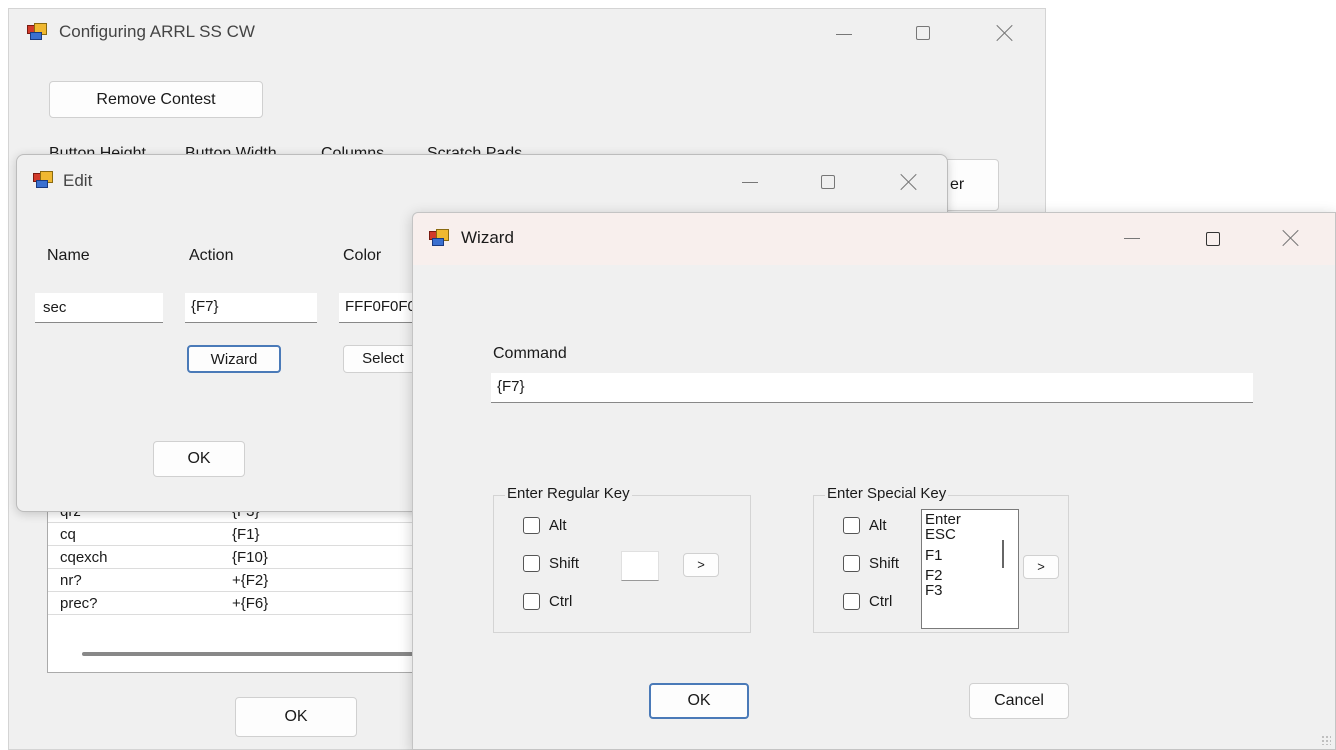 This screenshot has height=750, width=1336. I want to click on regular-key-group-title: Enter Regular Key, so click(568, 493).